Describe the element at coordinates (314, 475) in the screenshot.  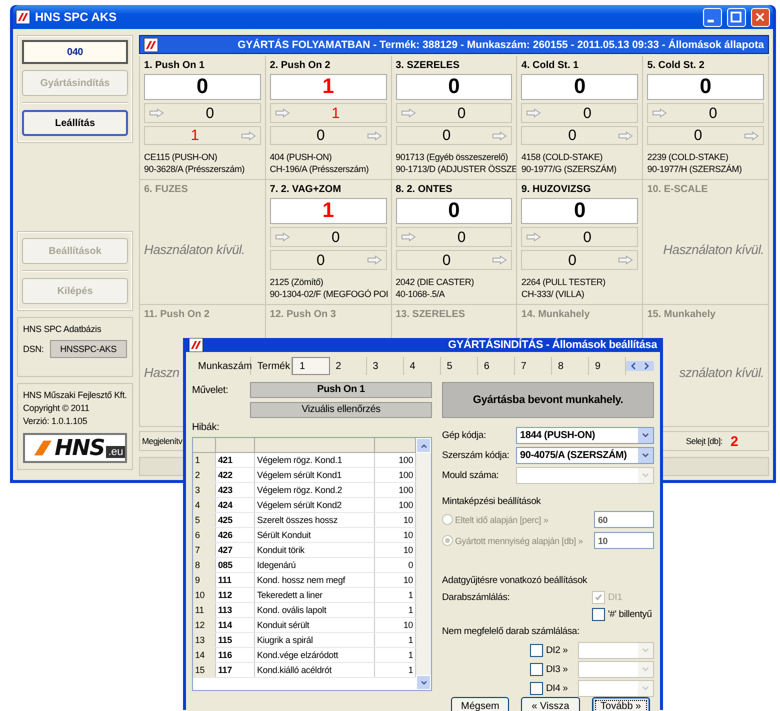
I see `table-cell: Végelem sérült Kond1` at that location.